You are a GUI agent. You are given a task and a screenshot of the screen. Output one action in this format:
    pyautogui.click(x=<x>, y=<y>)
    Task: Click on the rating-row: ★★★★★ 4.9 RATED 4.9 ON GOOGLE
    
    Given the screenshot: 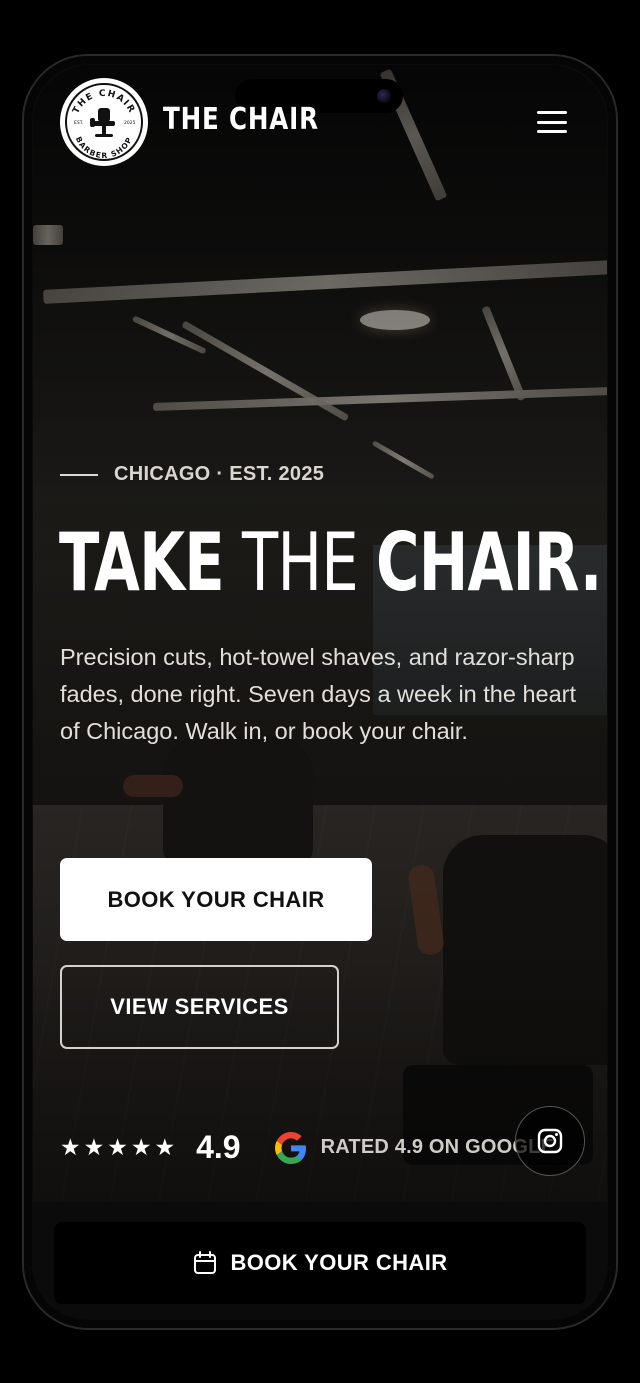 What is the action you would take?
    pyautogui.click(x=306, y=1147)
    